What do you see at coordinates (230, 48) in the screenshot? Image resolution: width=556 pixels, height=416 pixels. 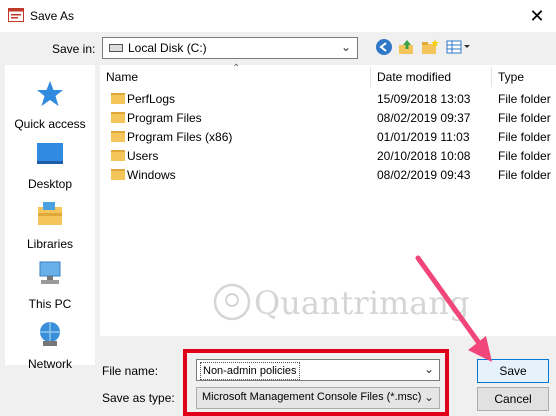 I see `save-in-dropdown: Local Disk (C:) ⌄` at bounding box center [230, 48].